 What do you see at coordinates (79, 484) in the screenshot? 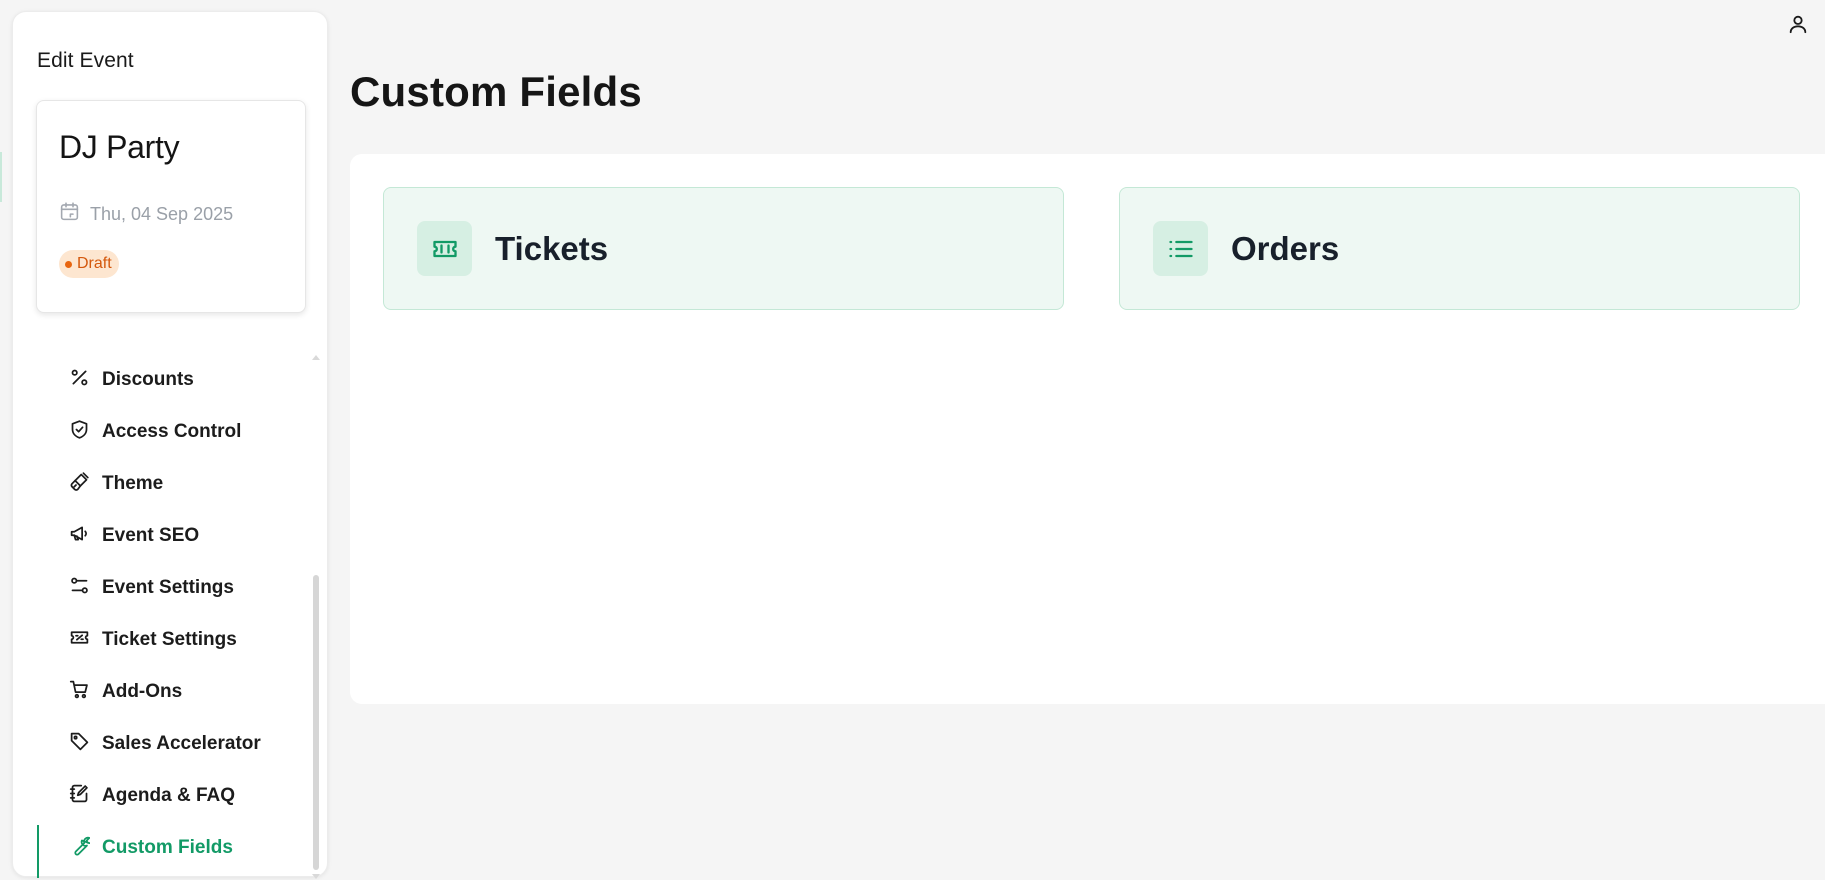
I see `paintbrush-icon` at bounding box center [79, 484].